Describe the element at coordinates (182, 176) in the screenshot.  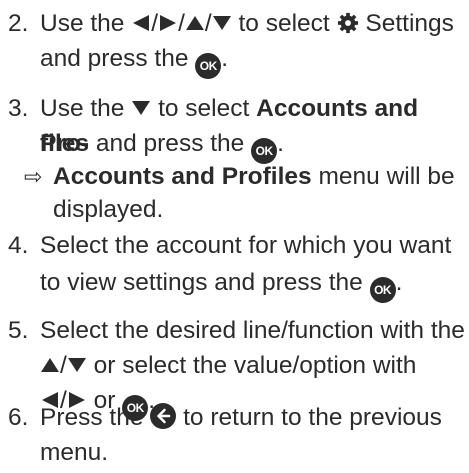
I see `menu-name: Accounts and Profiles` at that location.